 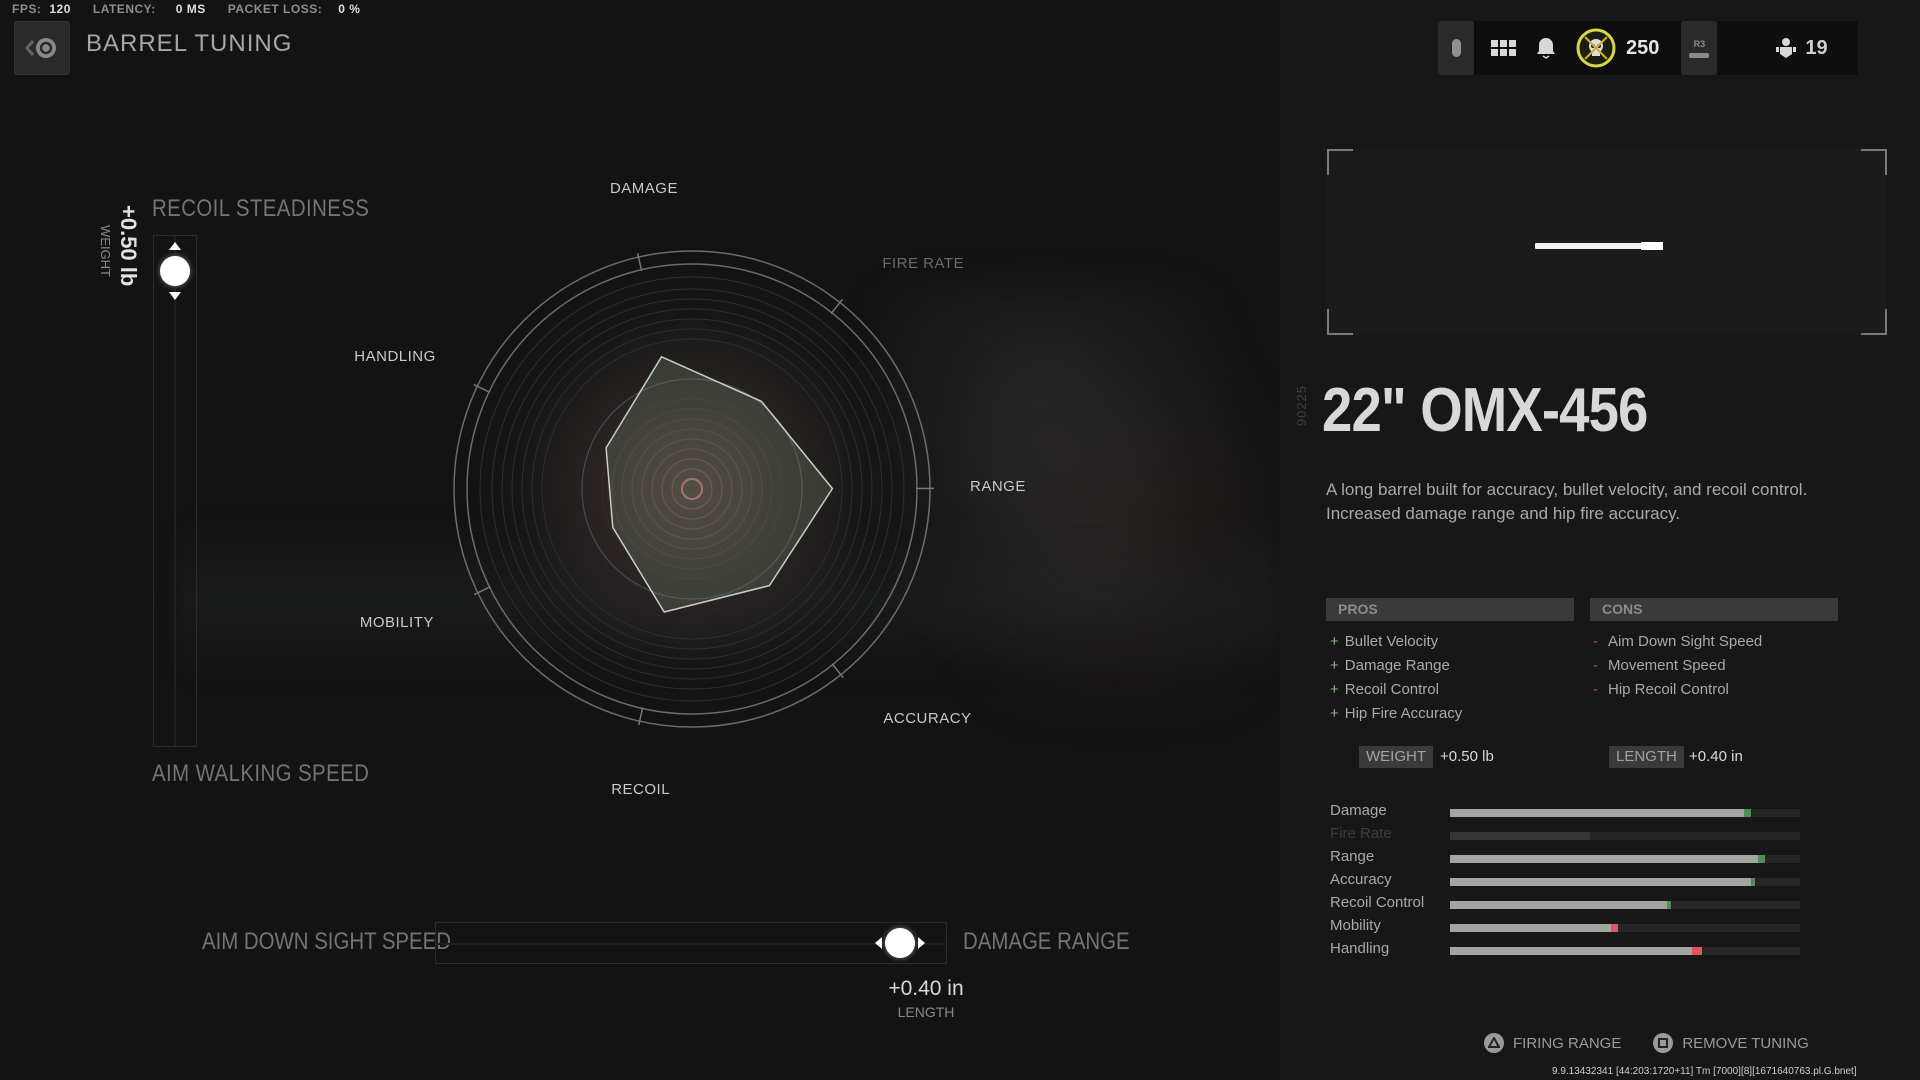 I want to click on weight-tuning-slider, so click(x=175, y=491).